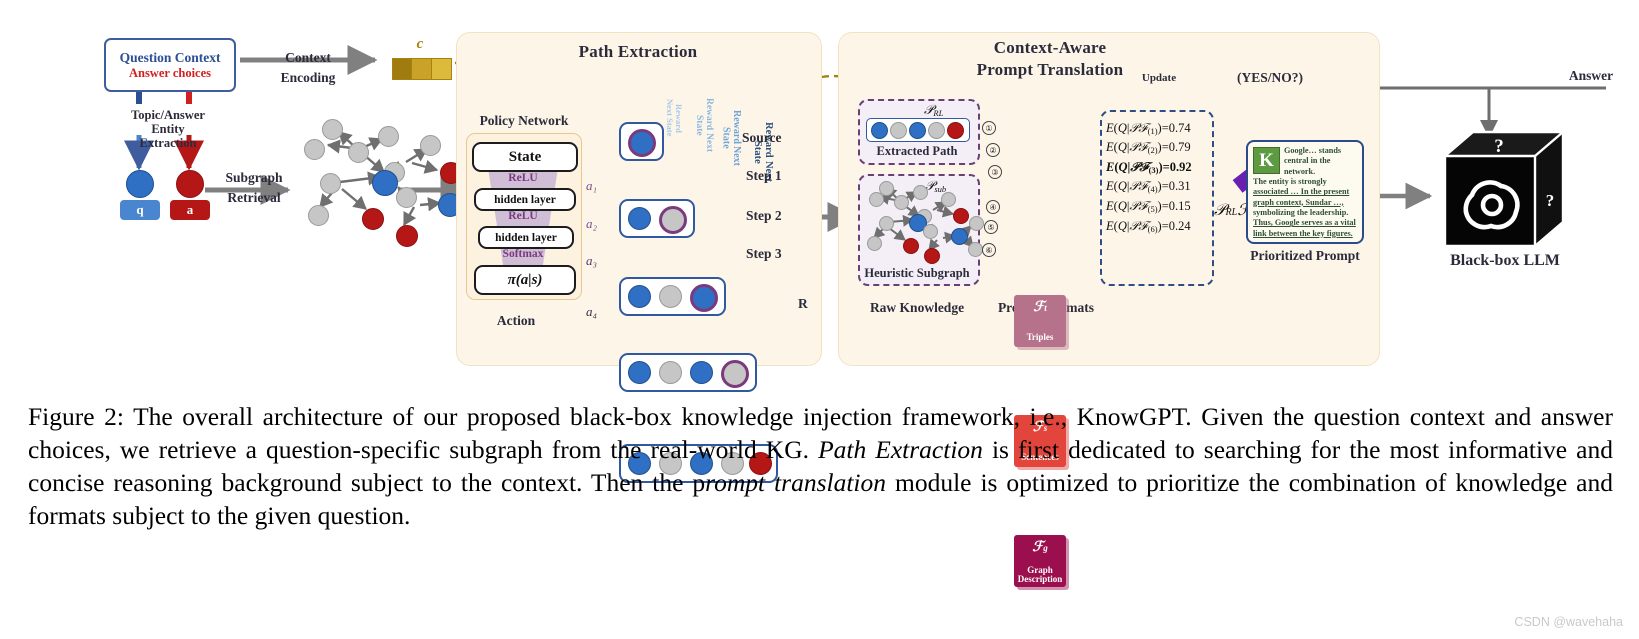  Describe the element at coordinates (523, 254) in the screenshot. I see `softmax-label: Softmax` at that location.